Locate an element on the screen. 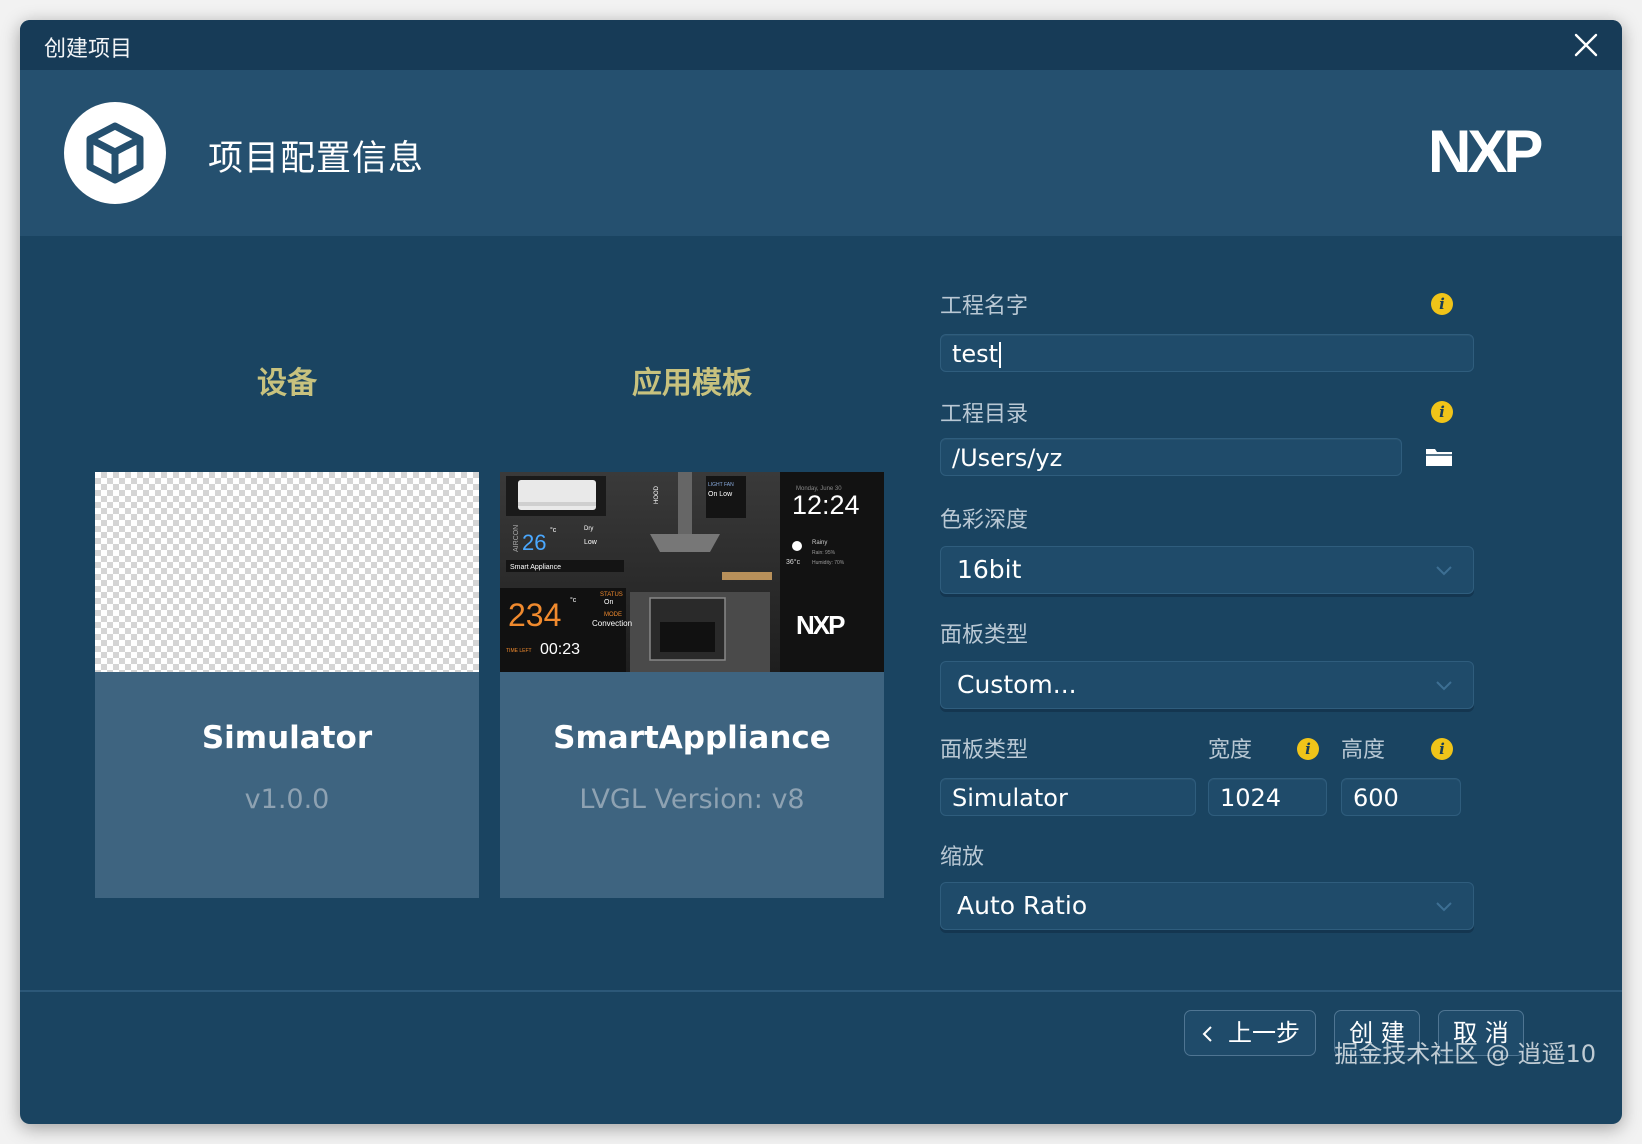  svg-text: Rain: 95% is located at coordinates (824, 553).